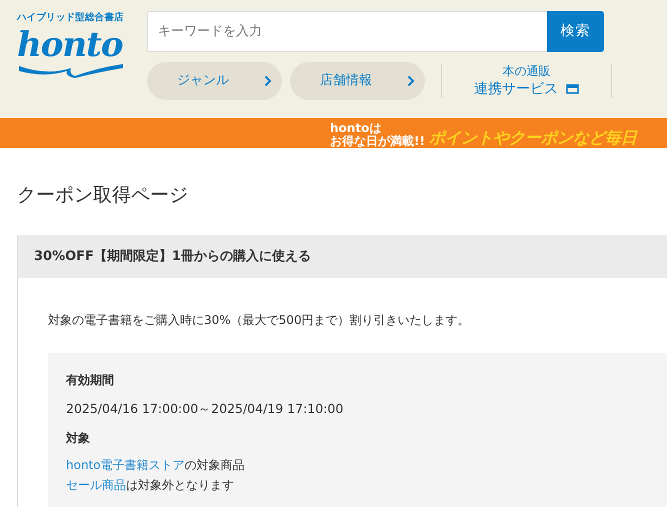 The image size is (667, 507). What do you see at coordinates (96, 485) in the screenshot?
I see `detail-link: セール商品` at bounding box center [96, 485].